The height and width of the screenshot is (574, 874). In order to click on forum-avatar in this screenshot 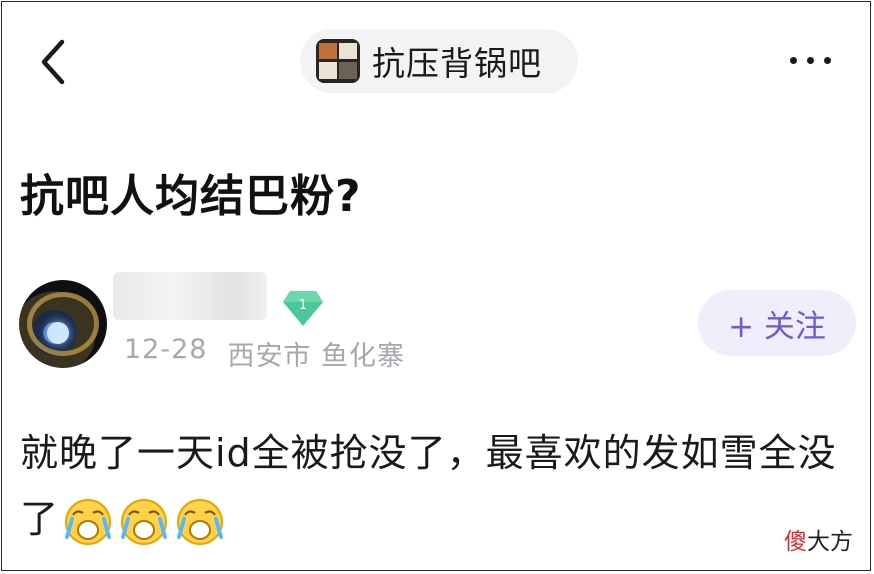, I will do `click(338, 61)`.